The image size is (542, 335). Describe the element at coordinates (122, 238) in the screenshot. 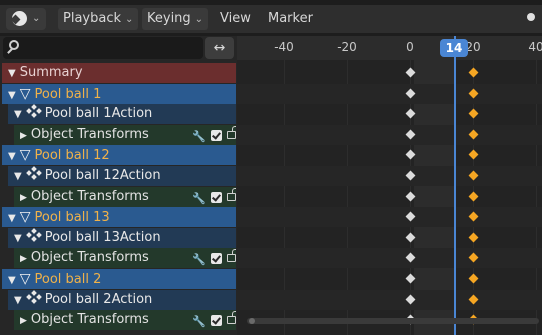

I see `channel-action: ▼ Pool ball 13Action` at that location.